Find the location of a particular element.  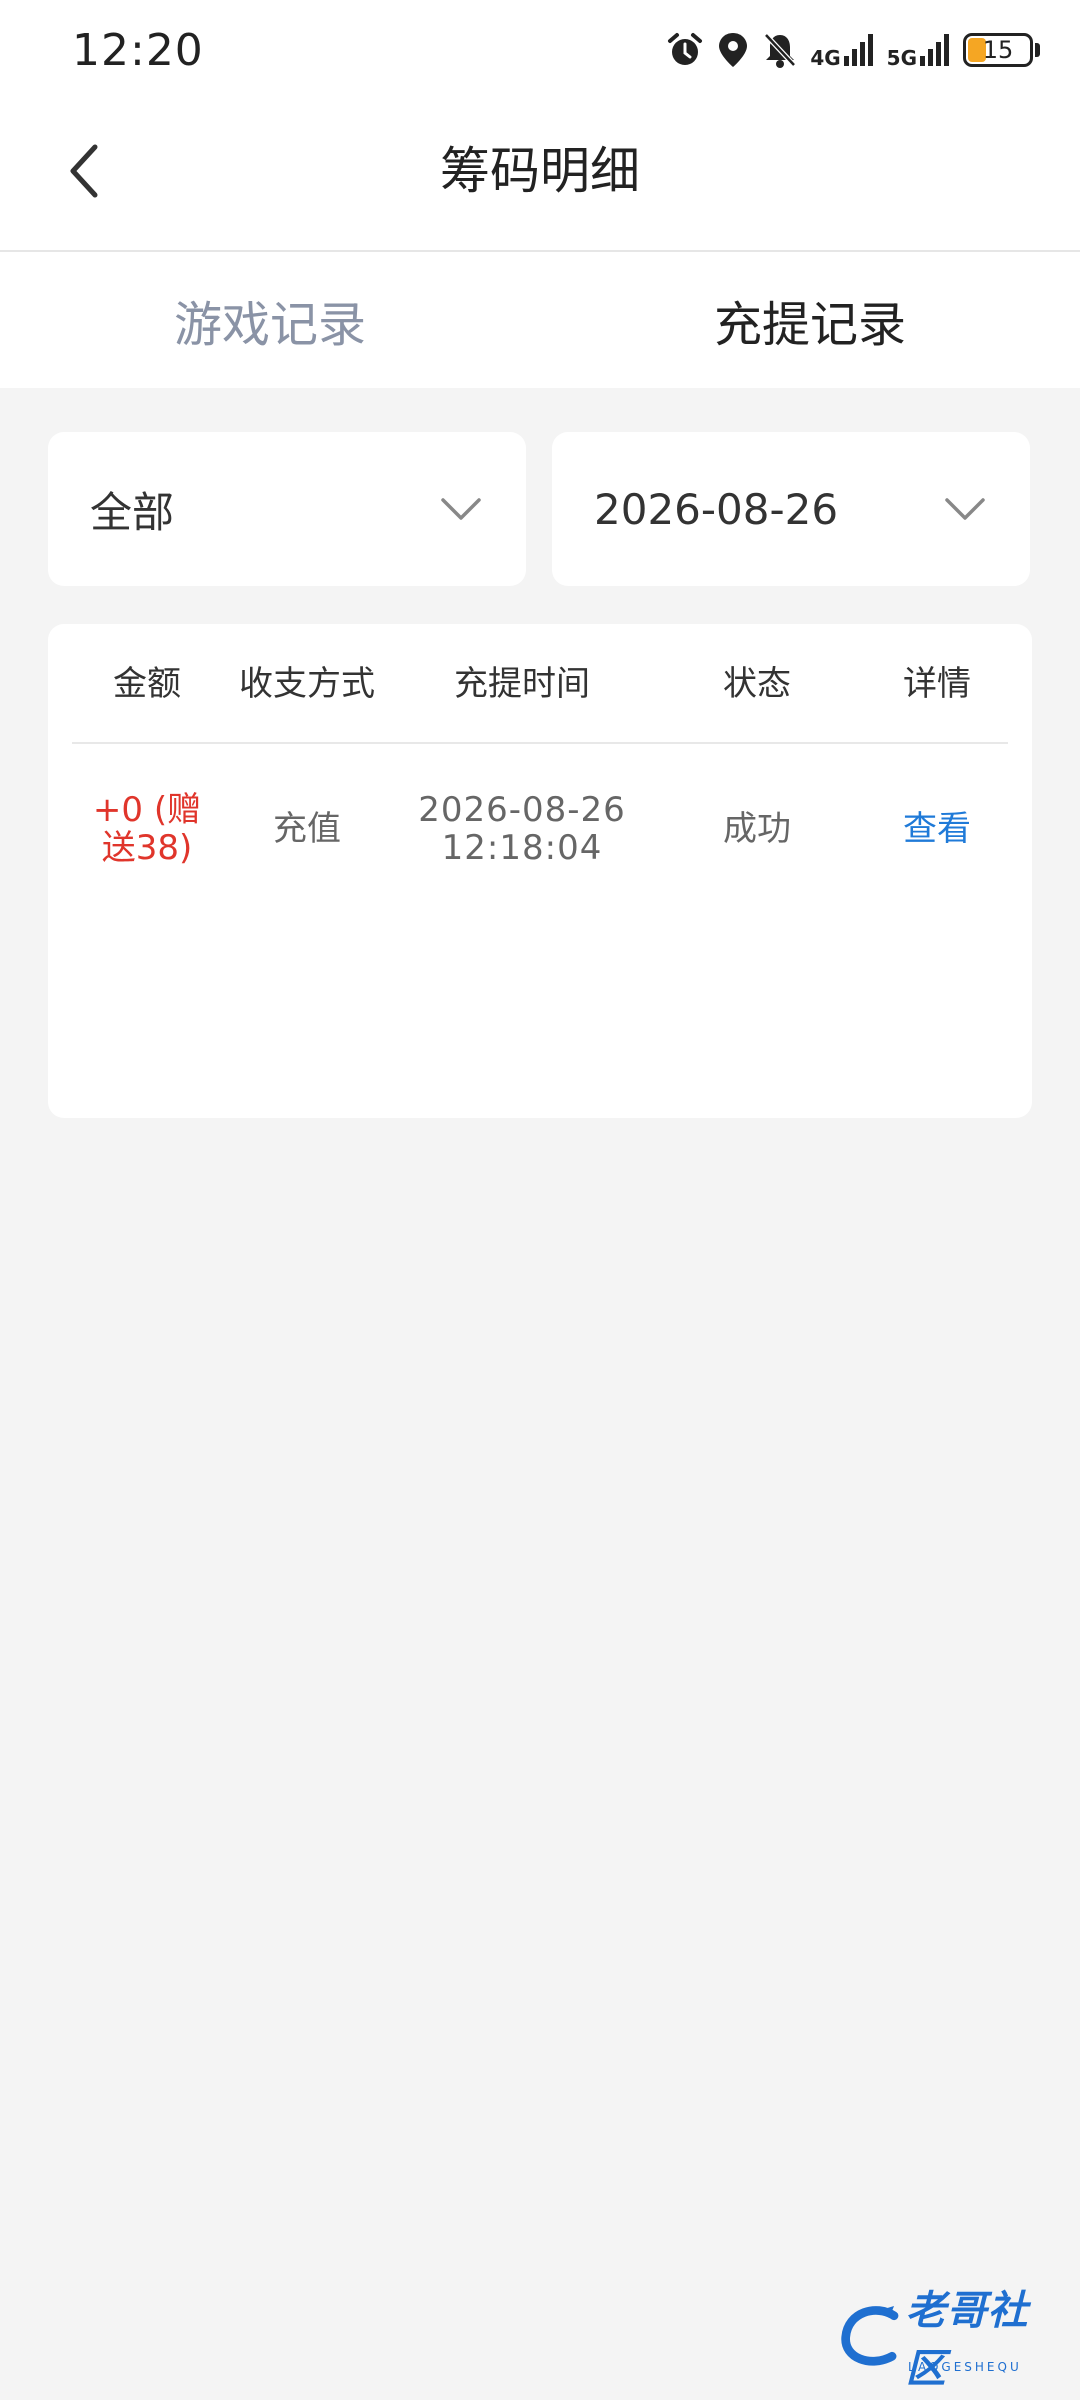

amount-line-2: 送38) is located at coordinates (147, 848).